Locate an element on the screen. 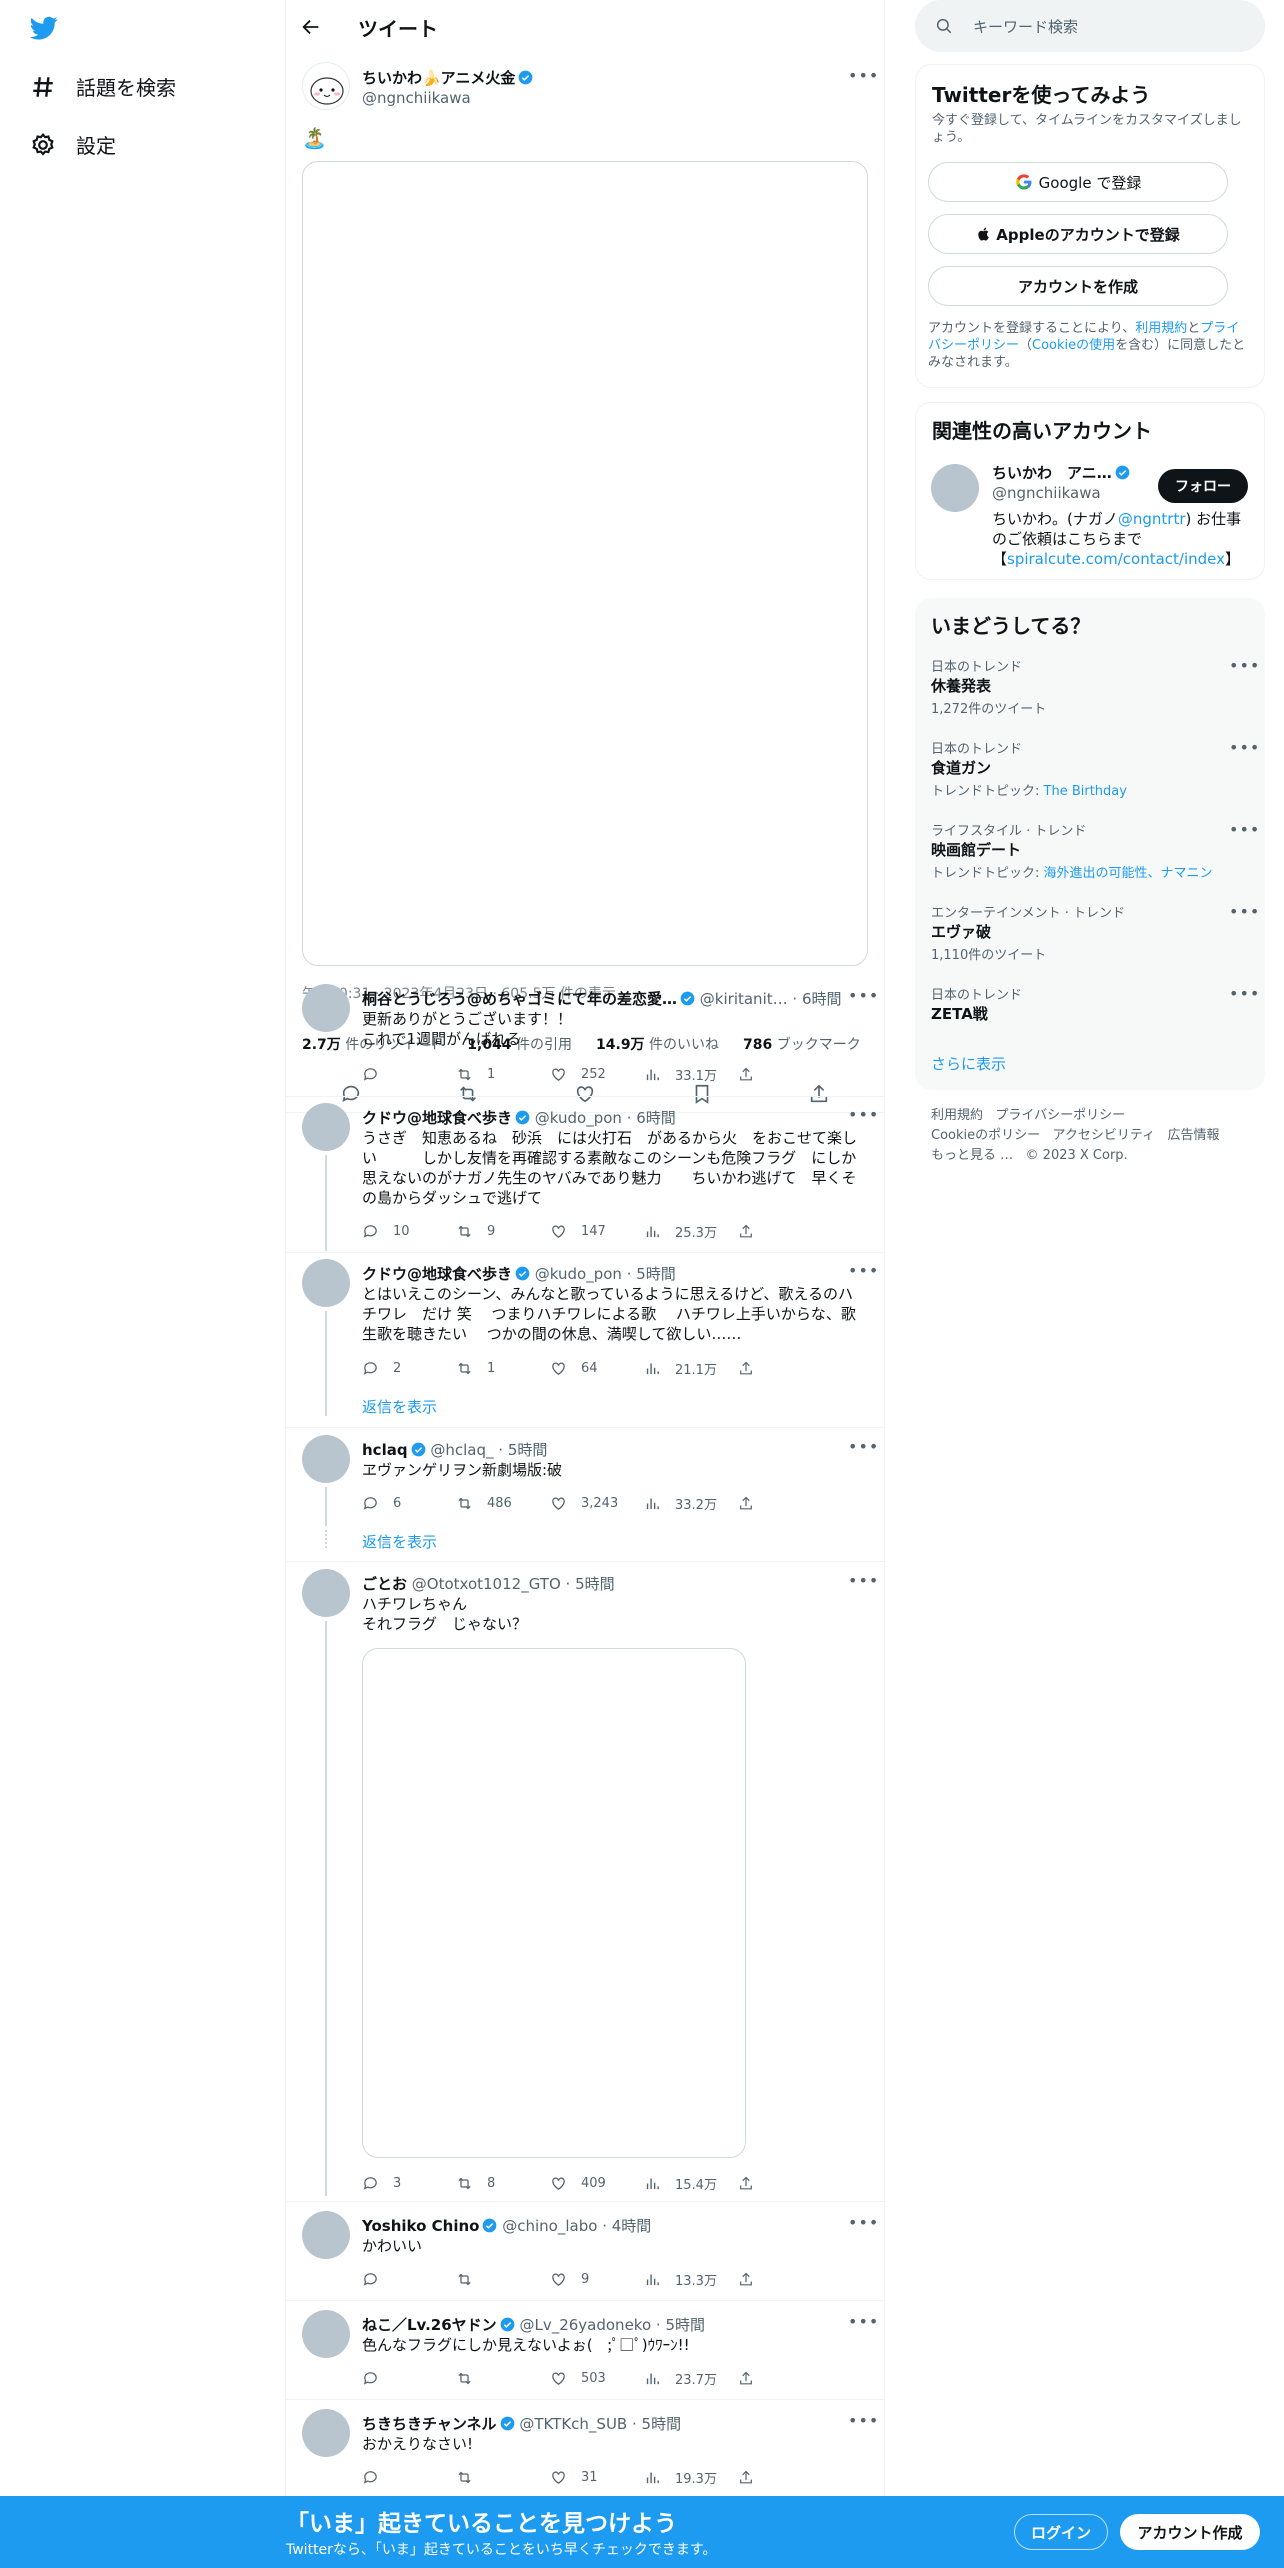 This screenshot has width=1284, height=2568. google-signup-button: Google で登録 is located at coordinates (1078, 182).